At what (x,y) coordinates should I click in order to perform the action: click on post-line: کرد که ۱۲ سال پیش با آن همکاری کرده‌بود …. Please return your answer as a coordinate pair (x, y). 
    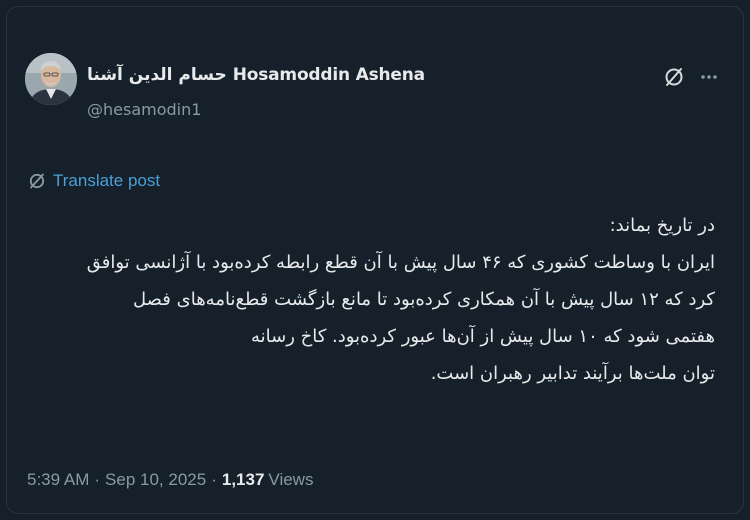
    Looking at the image, I should click on (424, 299).